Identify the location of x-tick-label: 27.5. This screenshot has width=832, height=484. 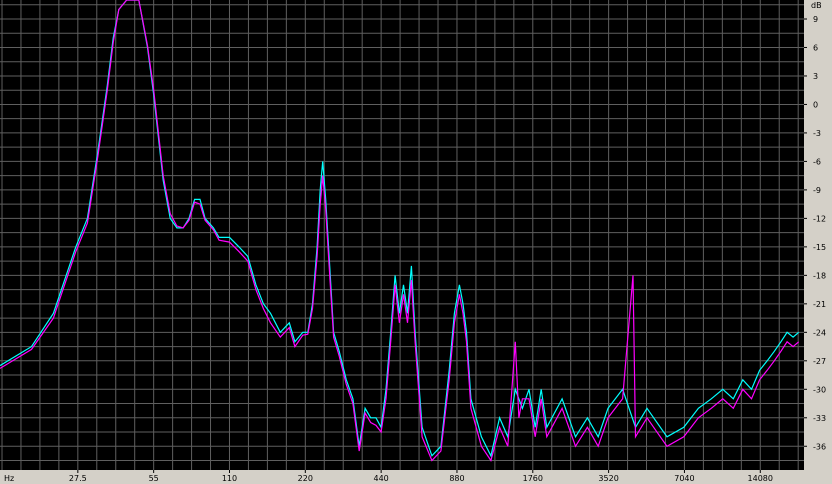
(78, 478).